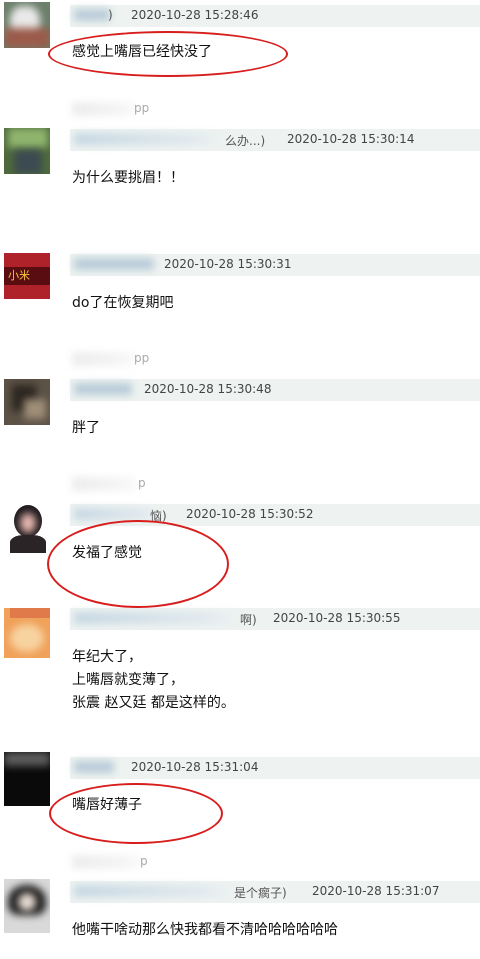  I want to click on comment-text: 年纪大了， 上嘴唇就变薄了， 张震 赵又廷 都是这样的。, so click(153, 680).